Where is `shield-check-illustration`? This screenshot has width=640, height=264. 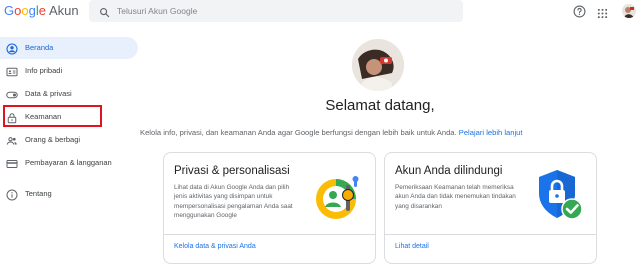 shield-check-illustration is located at coordinates (561, 197).